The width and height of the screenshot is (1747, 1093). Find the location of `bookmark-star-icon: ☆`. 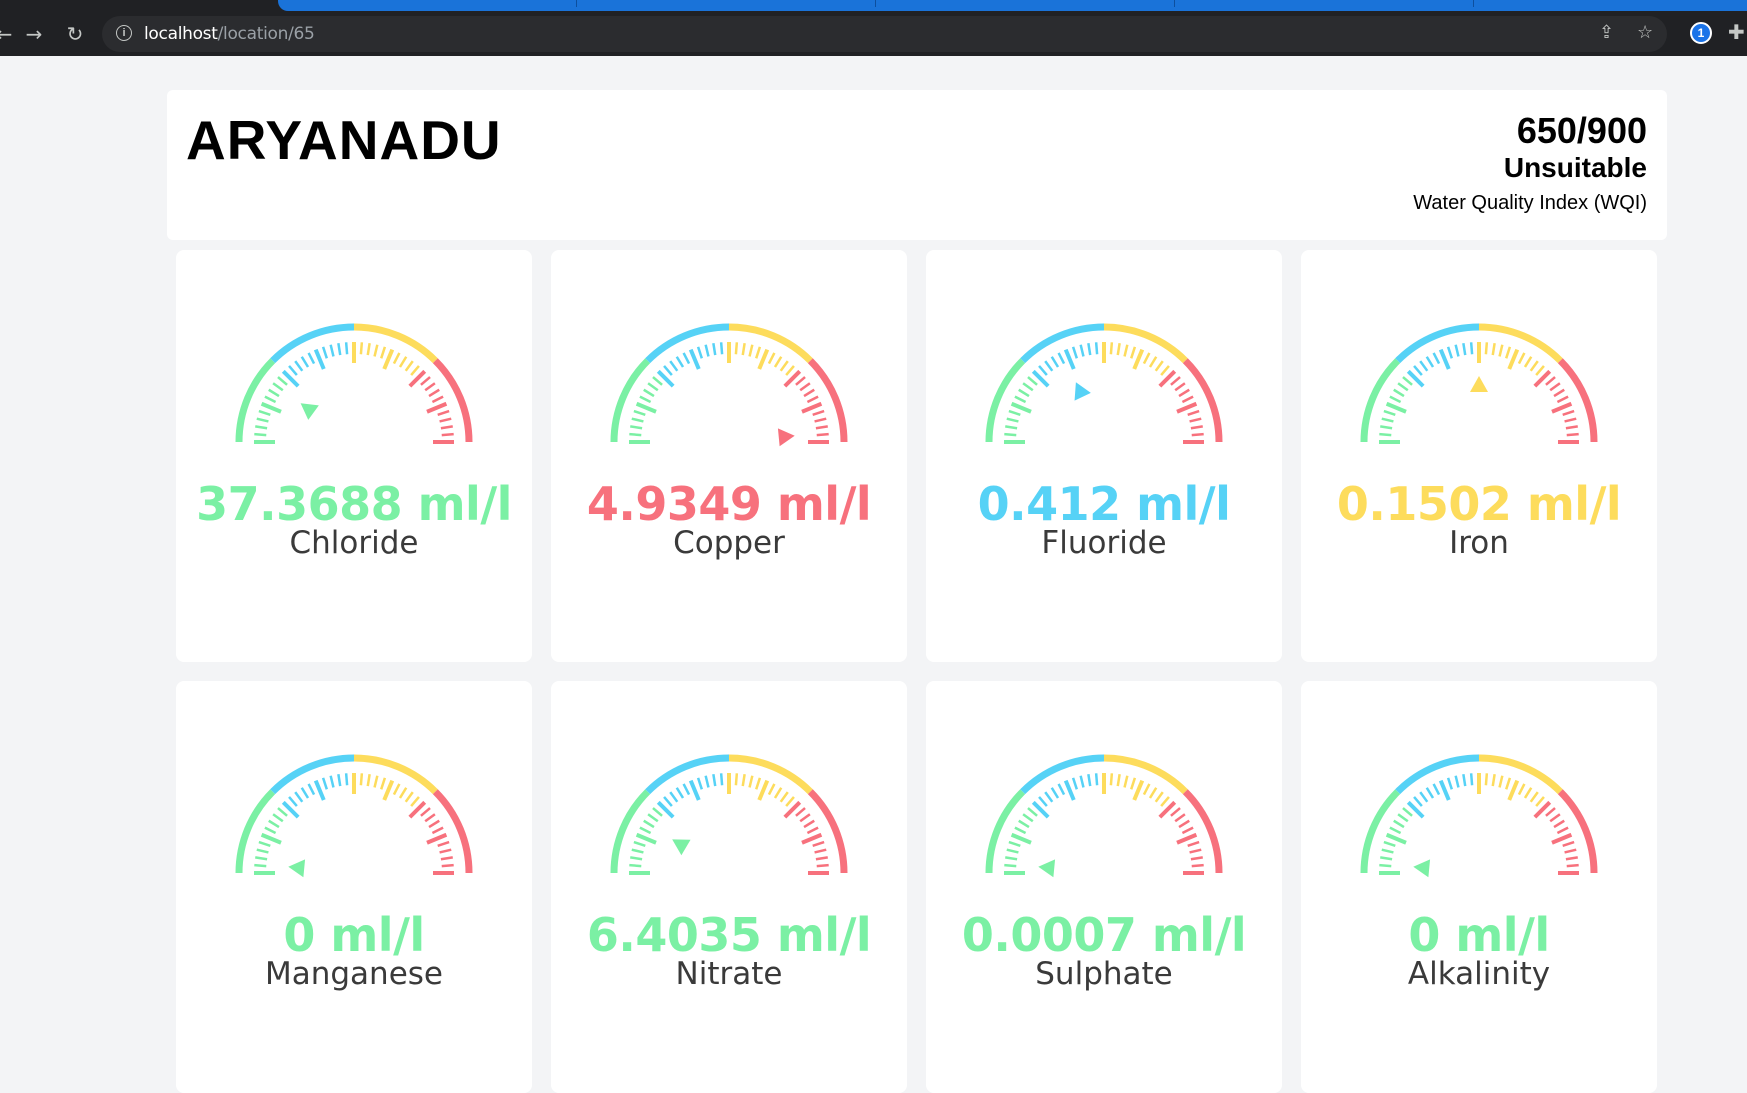

bookmark-star-icon: ☆ is located at coordinates (1645, 32).